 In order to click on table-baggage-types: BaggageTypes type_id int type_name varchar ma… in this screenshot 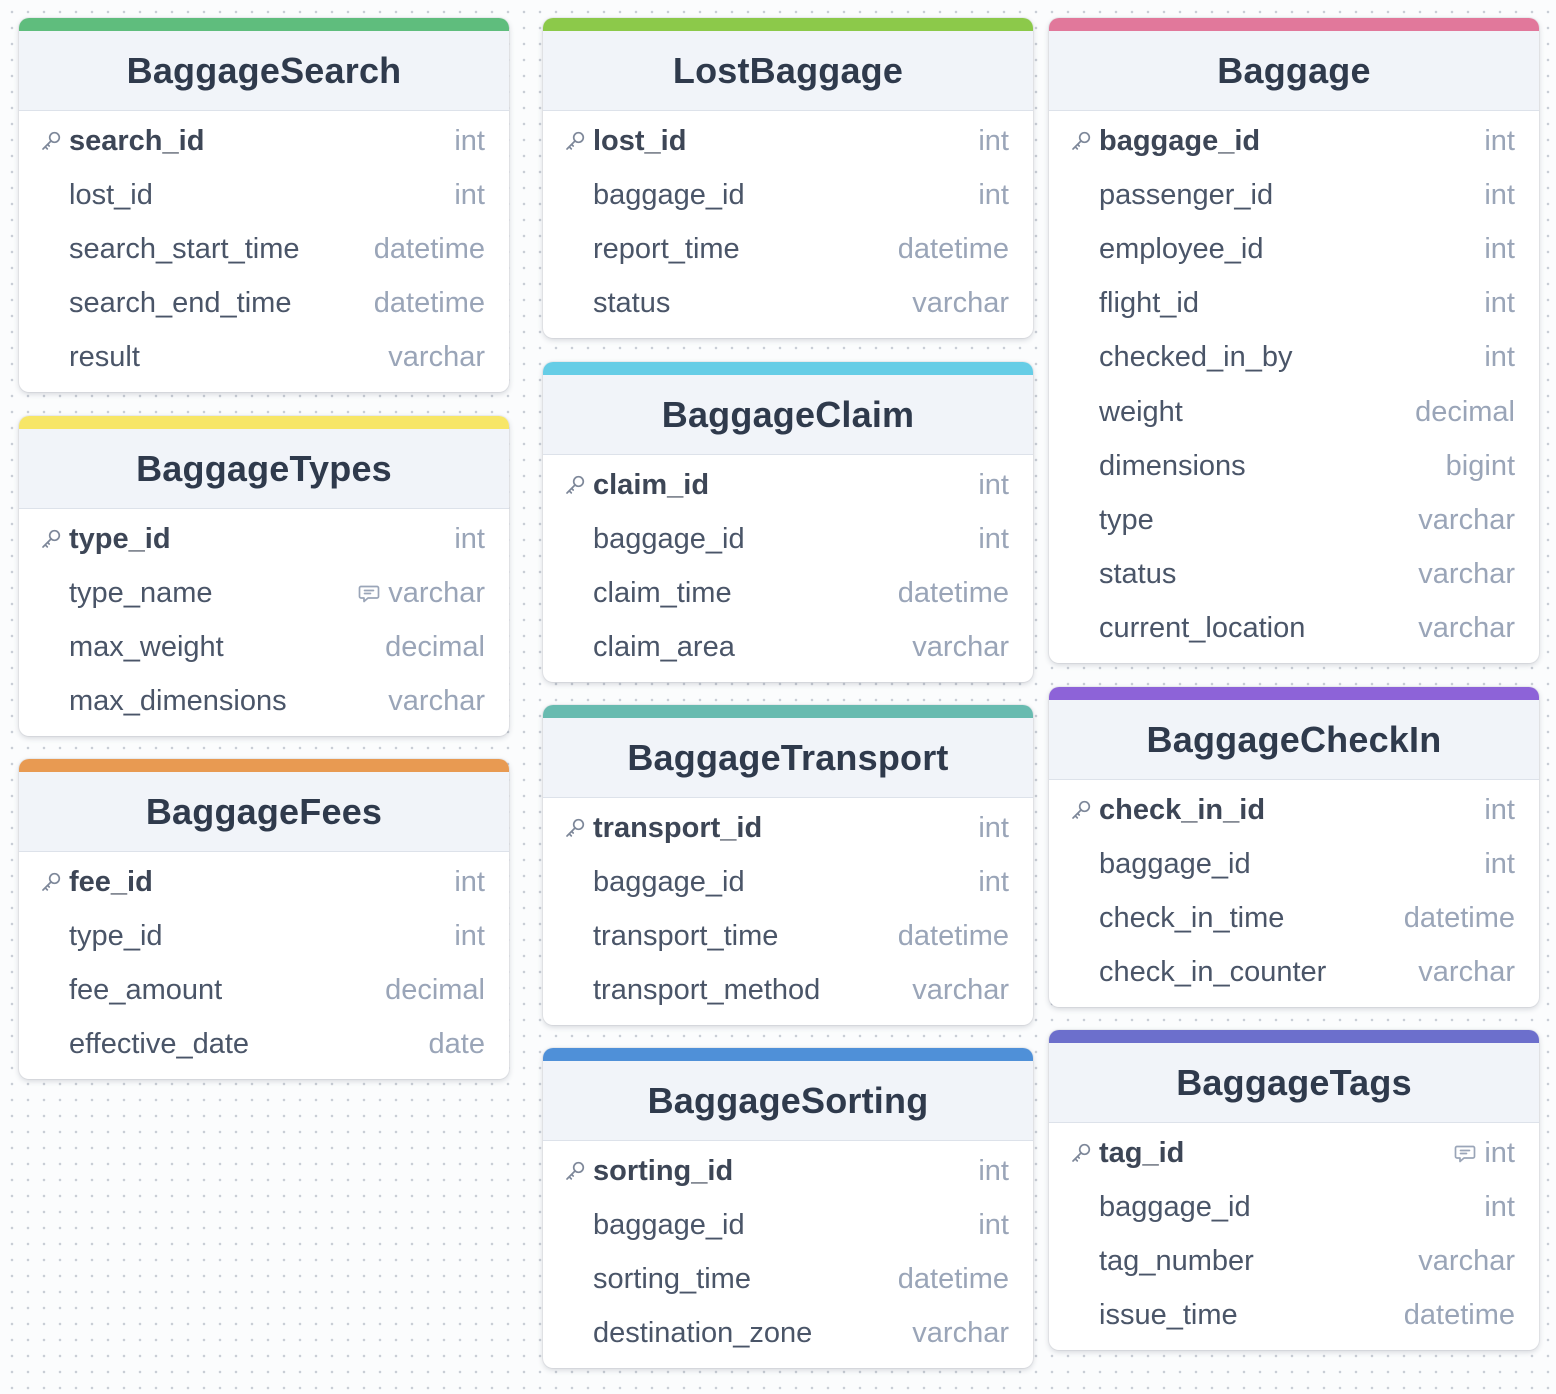, I will do `click(264, 576)`.